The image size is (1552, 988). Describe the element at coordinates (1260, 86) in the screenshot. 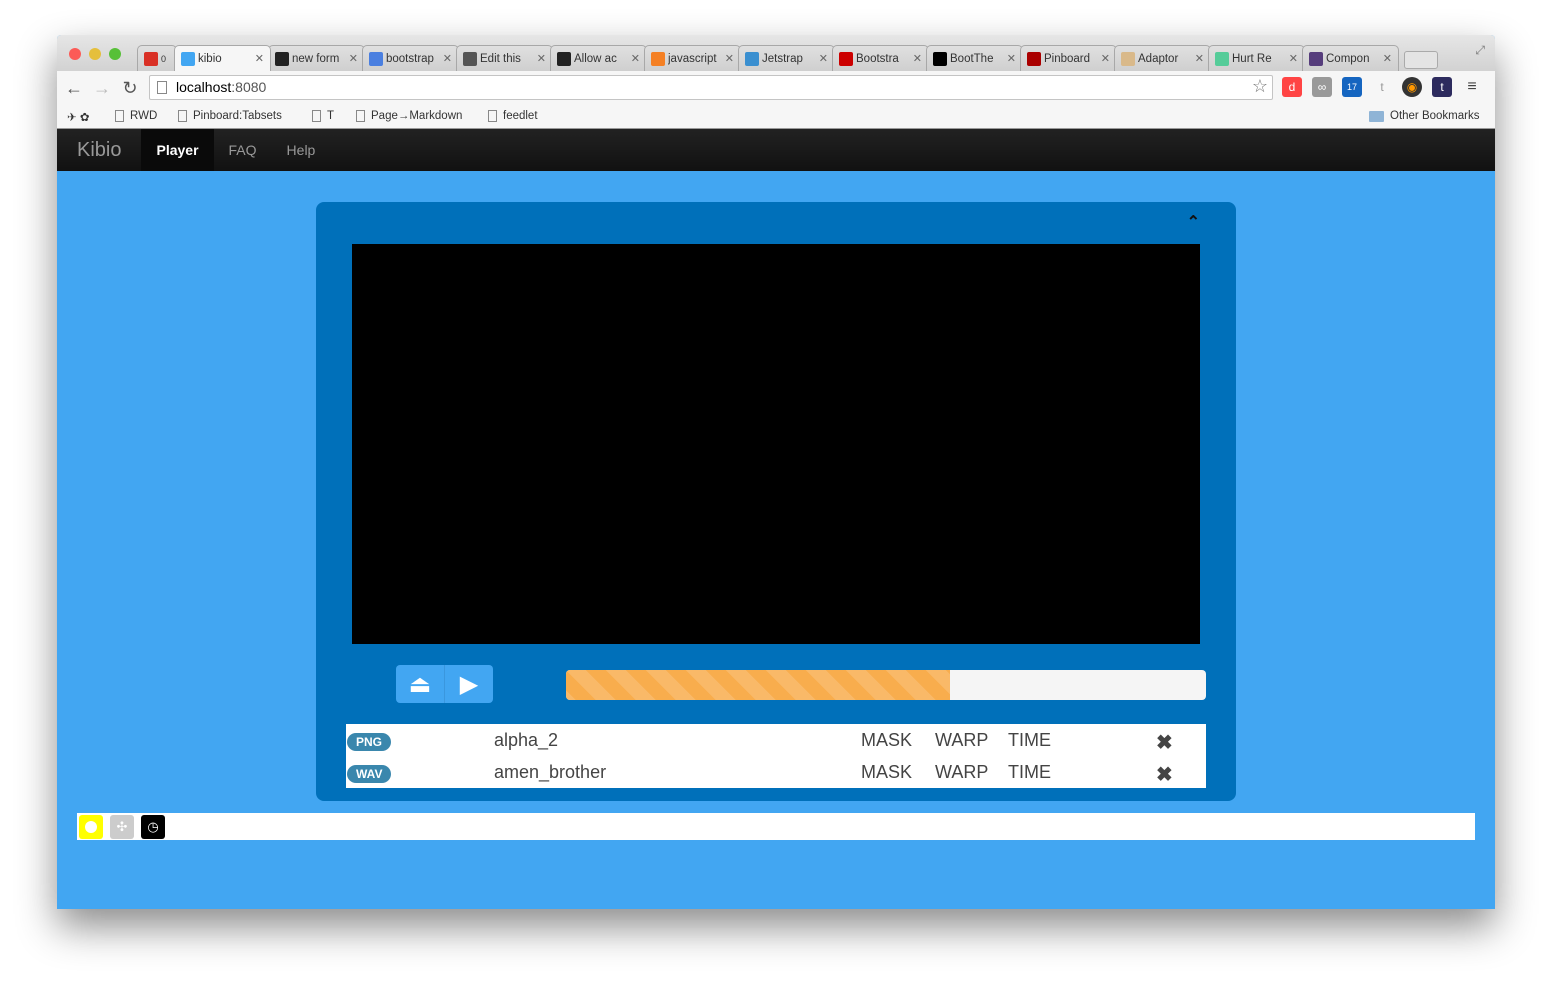

I see `bookmark-star-icon: ☆` at that location.